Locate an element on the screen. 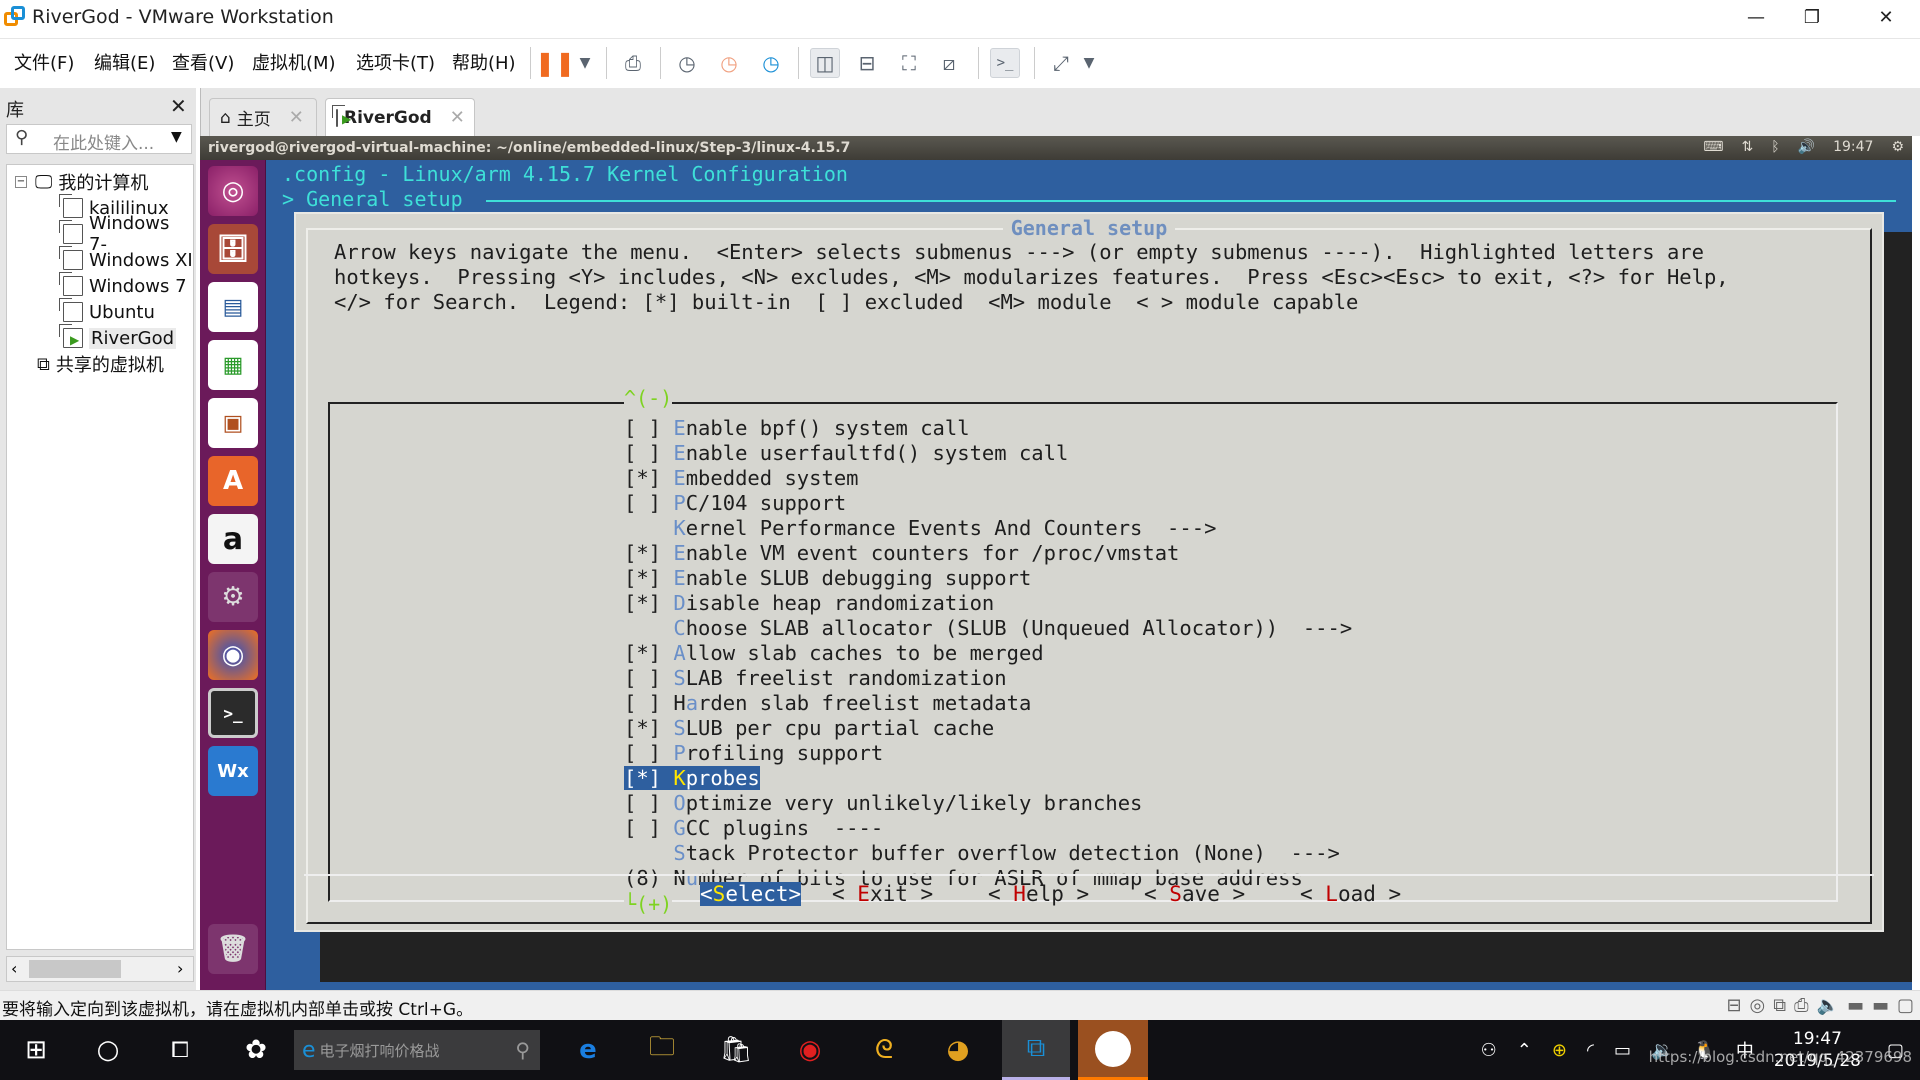 The width and height of the screenshot is (1920, 1080). search-dropdown-icon: ▼ is located at coordinates (176, 137).